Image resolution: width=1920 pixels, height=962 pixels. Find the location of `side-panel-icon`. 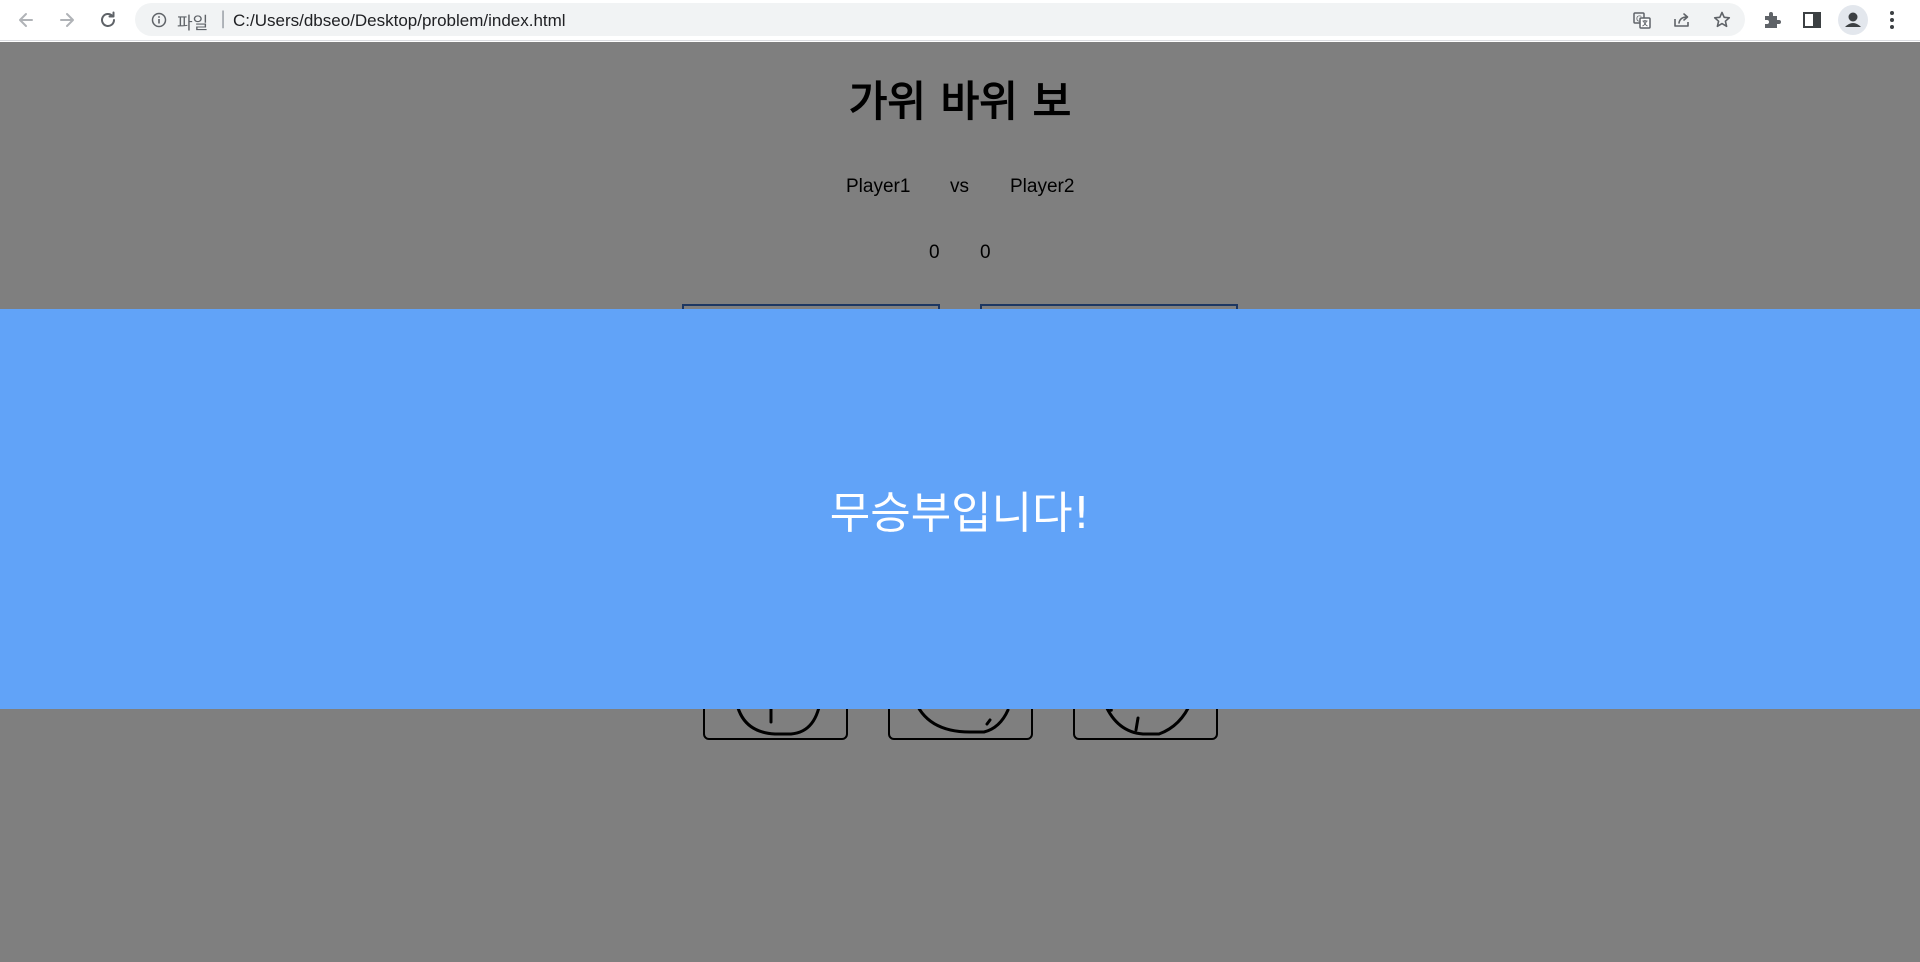

side-panel-icon is located at coordinates (1812, 20).